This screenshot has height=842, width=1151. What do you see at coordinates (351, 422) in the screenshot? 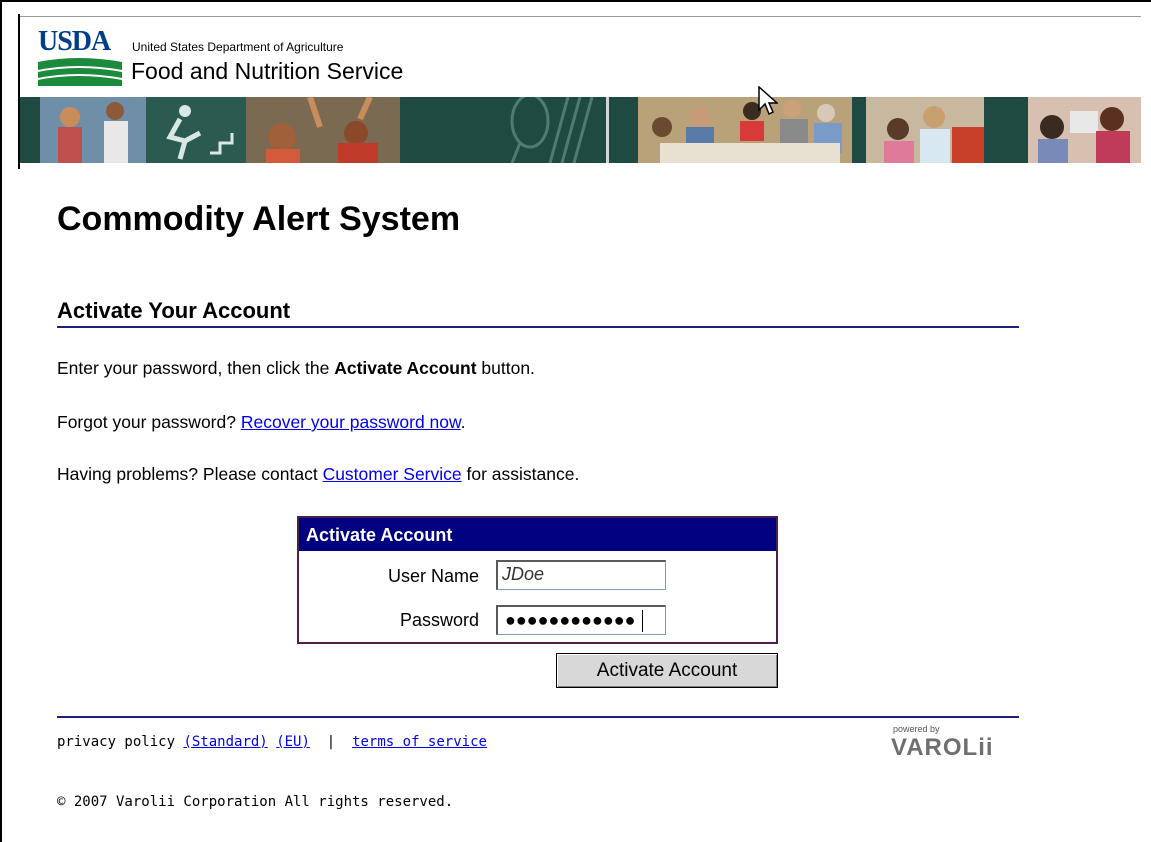
I see `recover-password-link: Recover your password now` at bounding box center [351, 422].